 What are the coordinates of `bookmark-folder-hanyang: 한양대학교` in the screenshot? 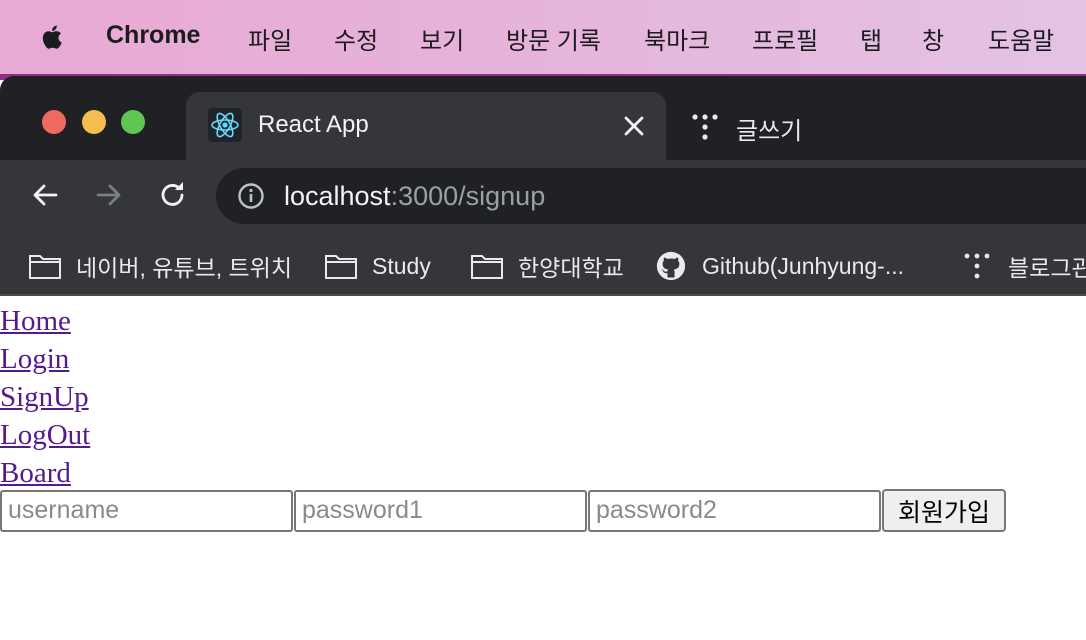 It's located at (547, 266).